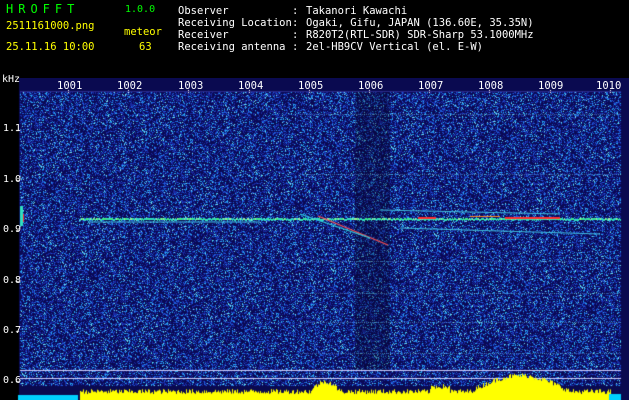 The width and height of the screenshot is (629, 400). What do you see at coordinates (395, 47) in the screenshot?
I see `info-value-antenna: 2el-HB9CV Vertical (el. E-W)` at bounding box center [395, 47].